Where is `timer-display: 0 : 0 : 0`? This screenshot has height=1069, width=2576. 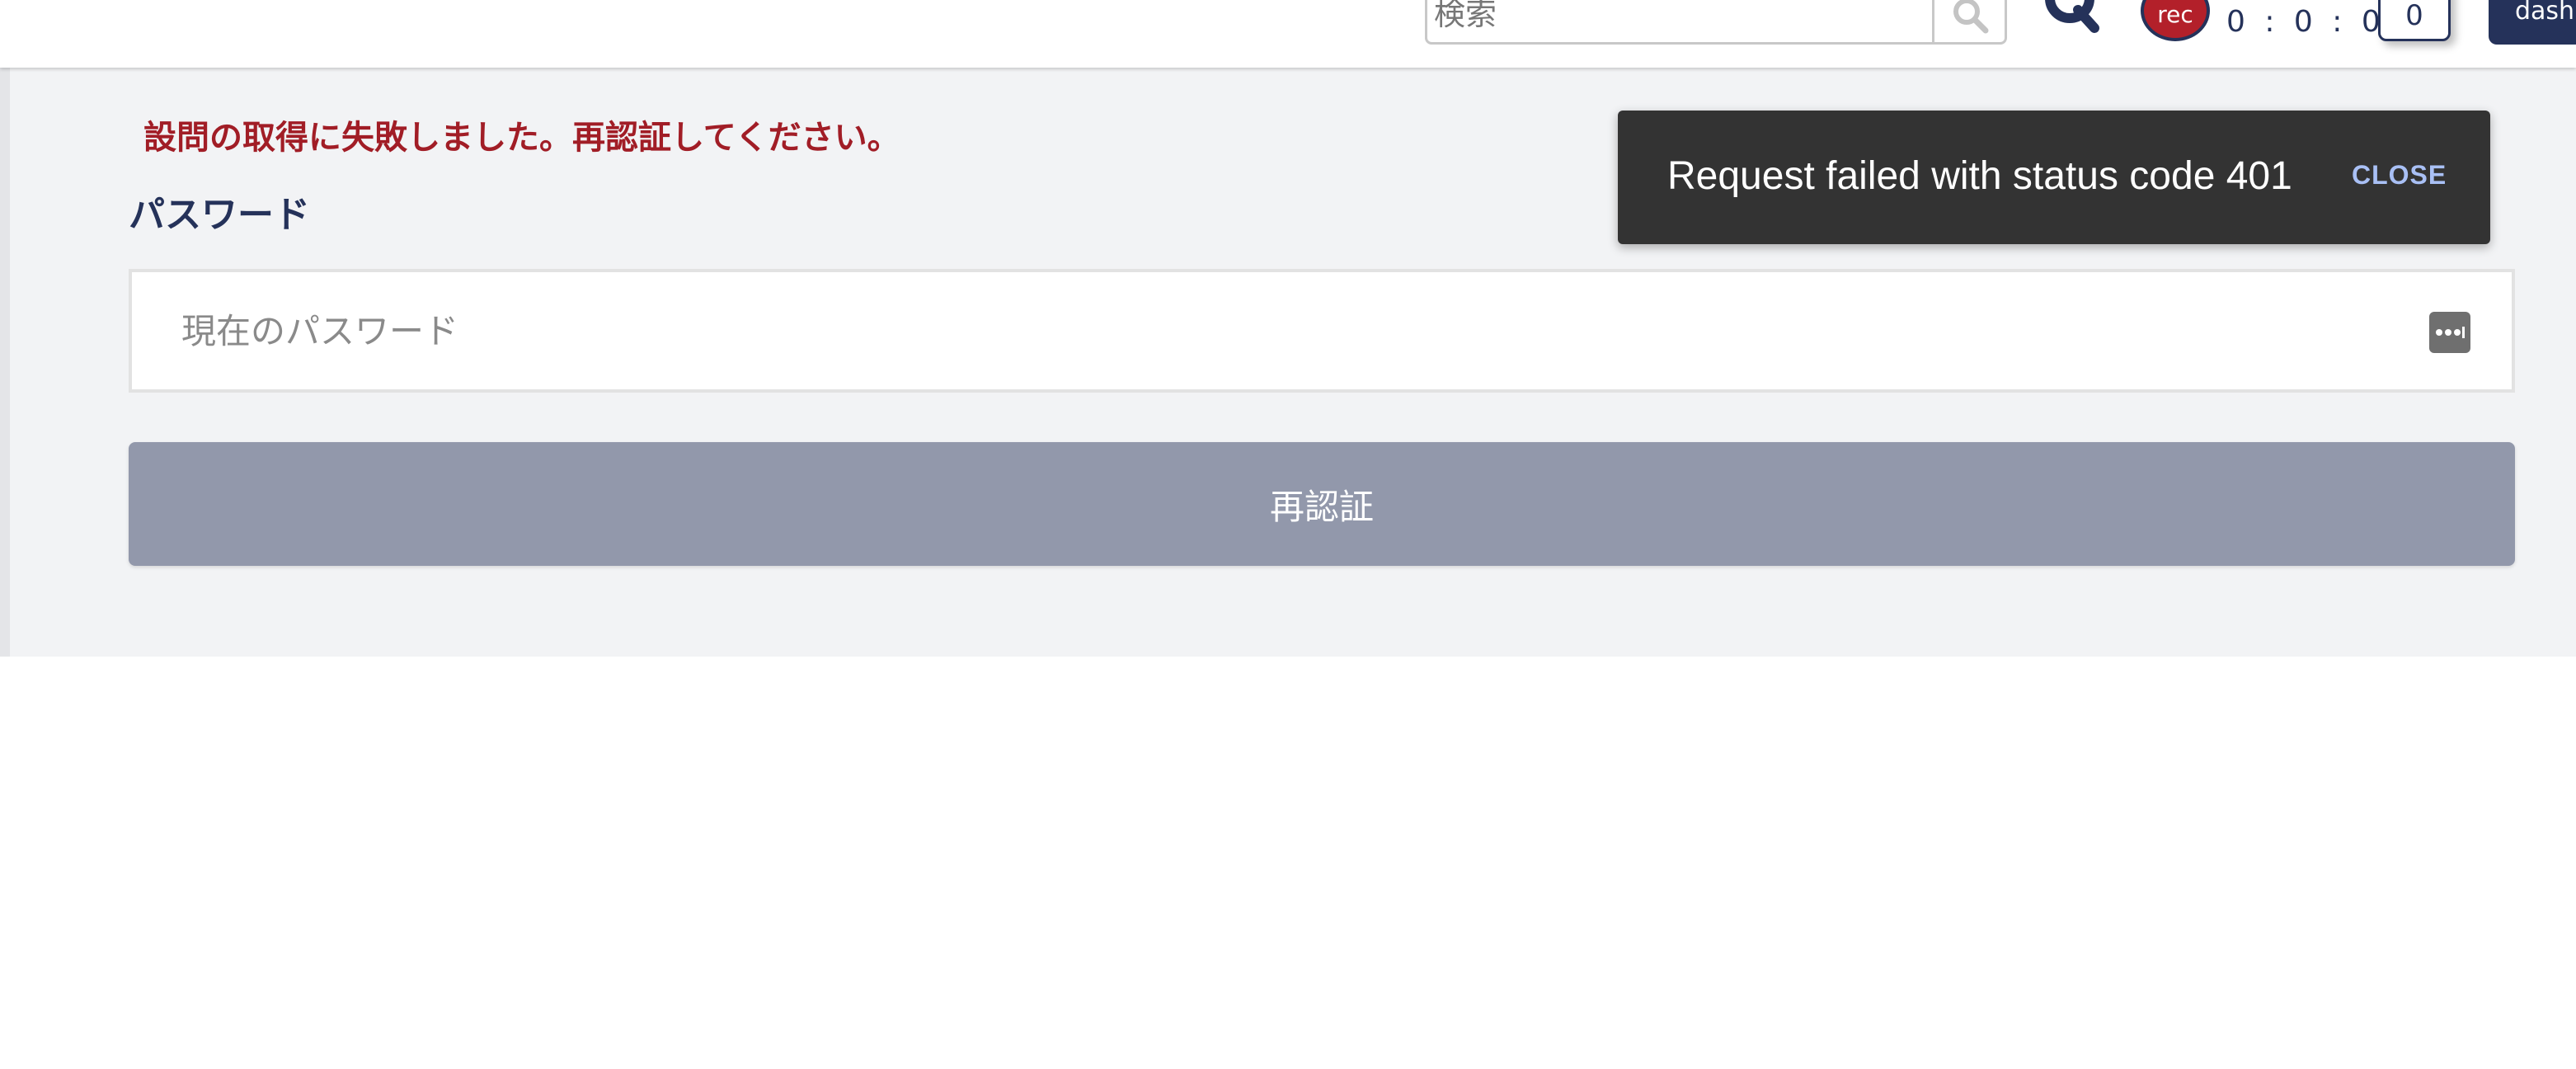
timer-display: 0 : 0 : 0 is located at coordinates (2306, 22).